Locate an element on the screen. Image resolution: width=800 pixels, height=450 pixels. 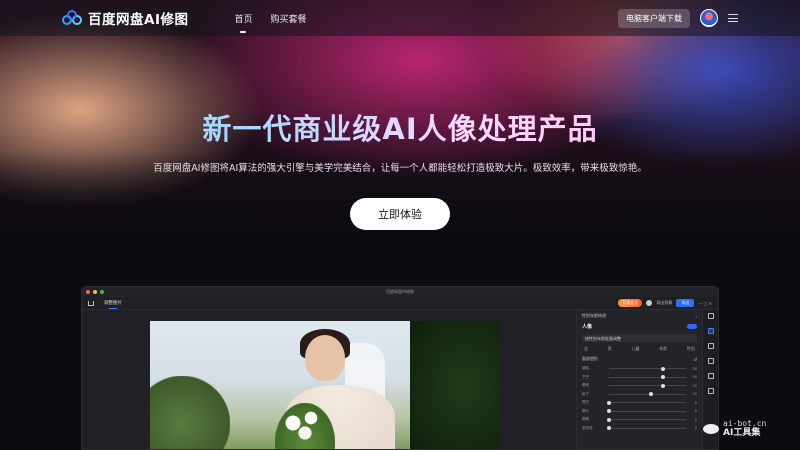
face-shaping-group: 面部塑形 ↺ is located at coordinates (639, 359).